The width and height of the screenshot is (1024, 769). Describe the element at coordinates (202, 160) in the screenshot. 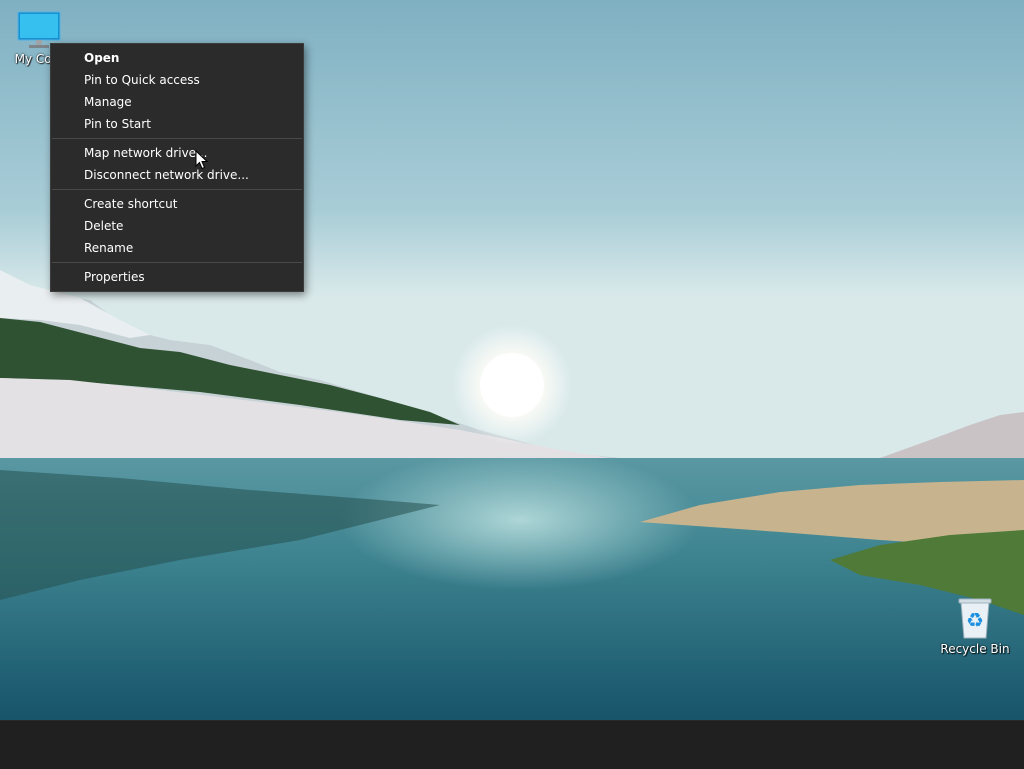

I see `arrow-cursor-icon` at that location.